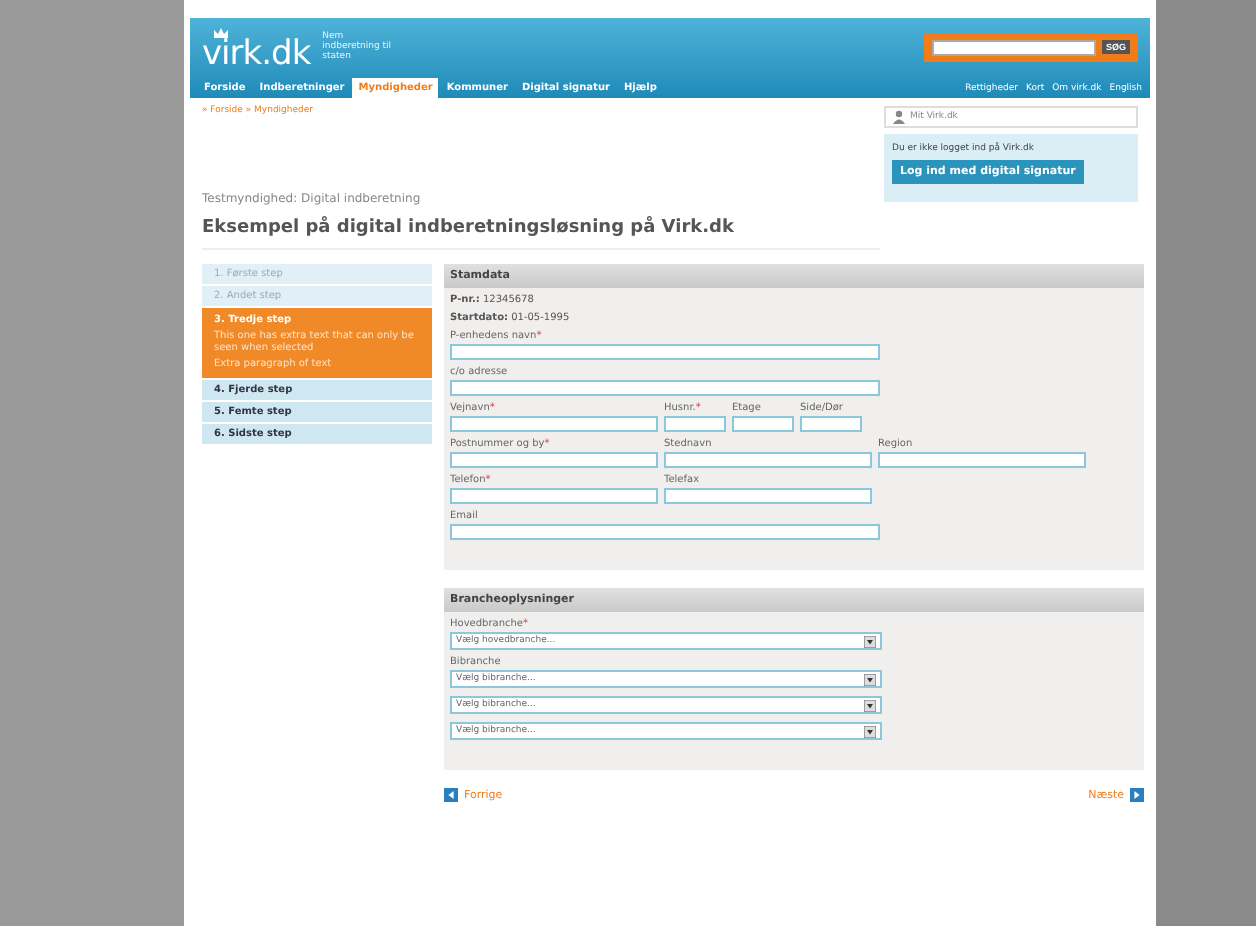  What do you see at coordinates (221, 32) in the screenshot?
I see `crown-icon` at bounding box center [221, 32].